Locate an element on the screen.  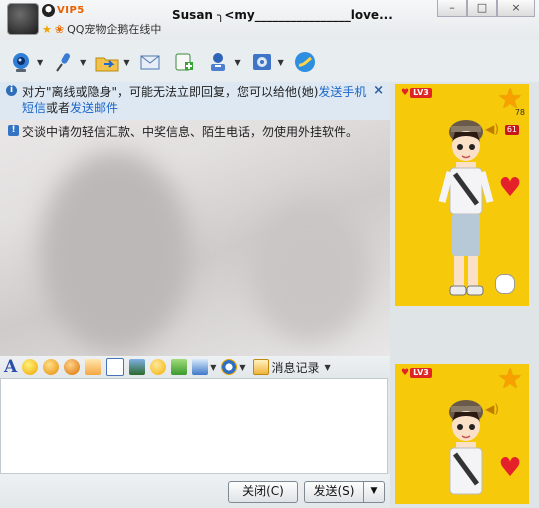
remote-assist-icon is located at coordinates (218, 62).